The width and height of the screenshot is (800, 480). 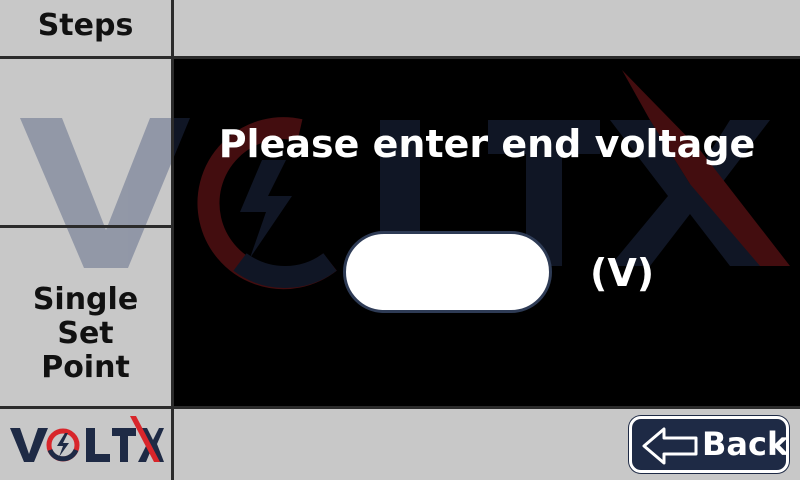 I want to click on sidebar-item-mode-label-line2: Point, so click(x=85, y=367).